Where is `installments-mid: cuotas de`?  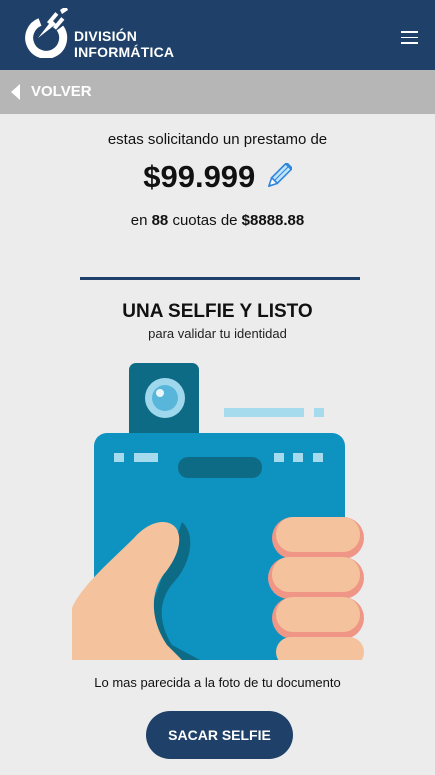
installments-mid: cuotas de is located at coordinates (205, 220).